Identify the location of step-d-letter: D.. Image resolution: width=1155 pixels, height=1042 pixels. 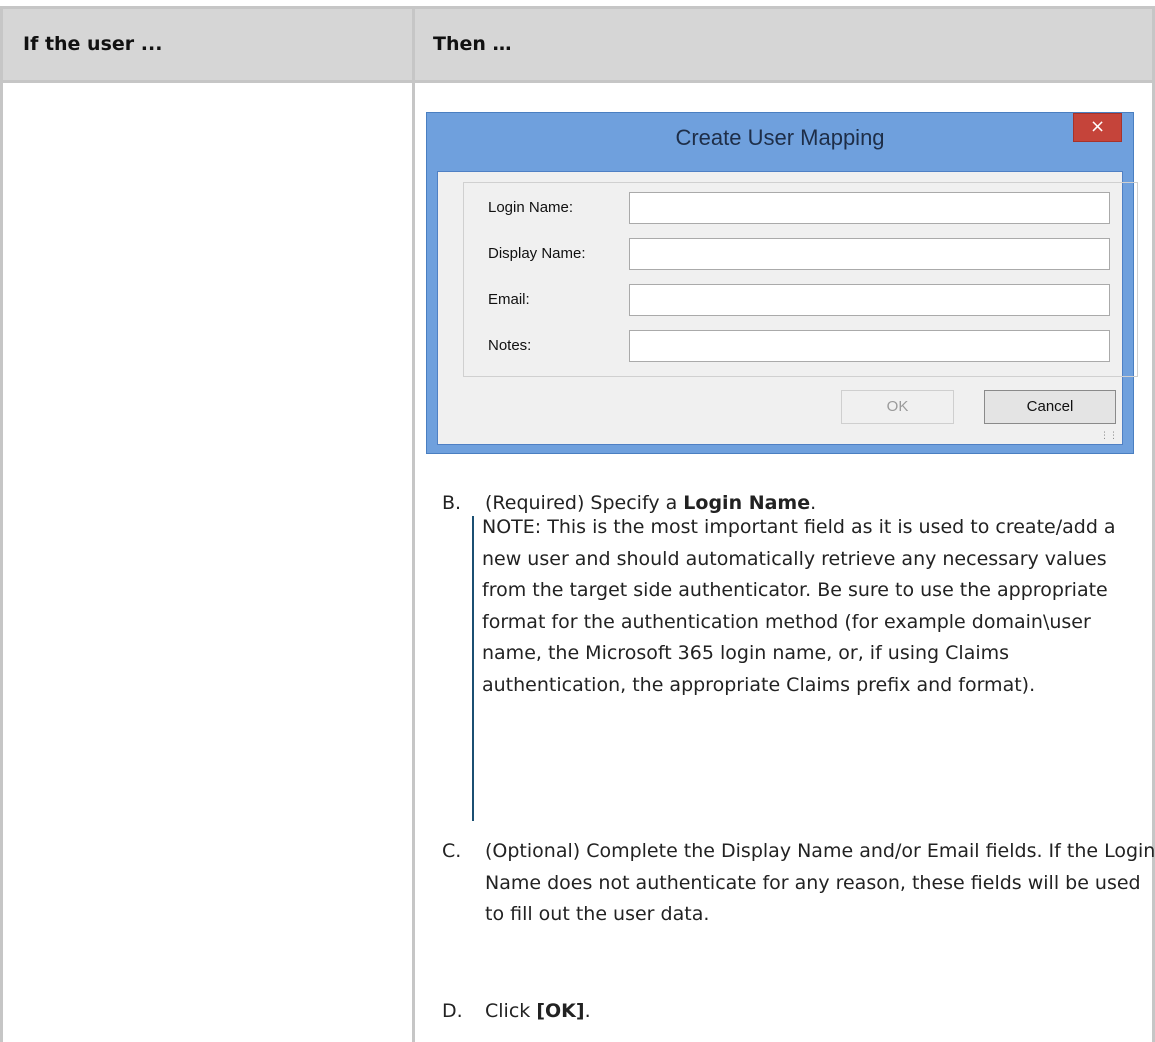
(452, 1011).